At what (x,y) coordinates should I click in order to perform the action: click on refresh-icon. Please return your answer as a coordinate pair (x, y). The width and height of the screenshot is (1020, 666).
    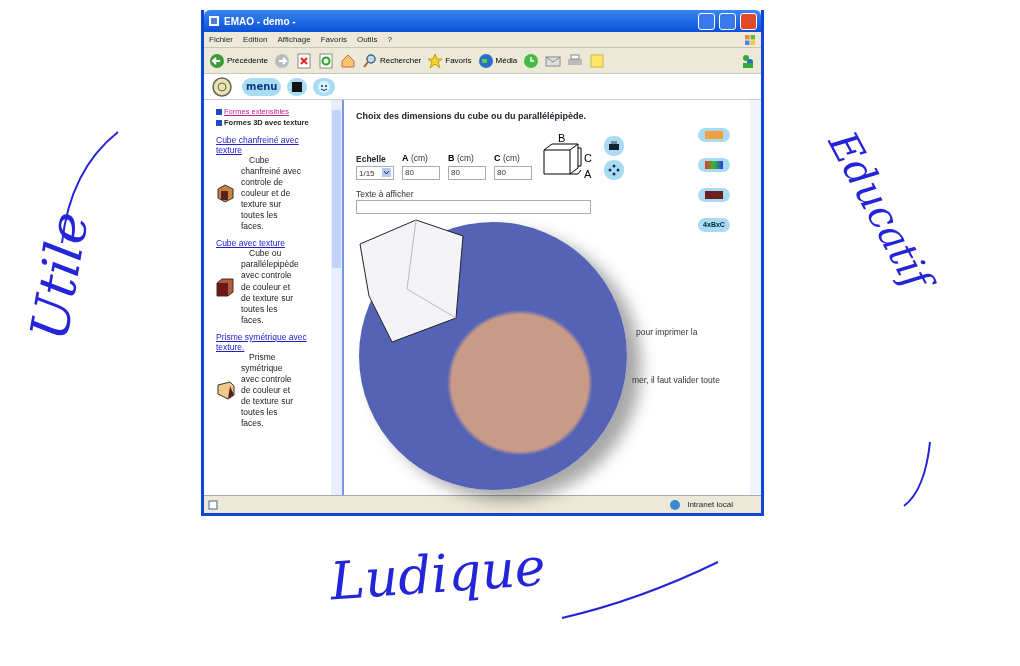
    Looking at the image, I should click on (325, 60).